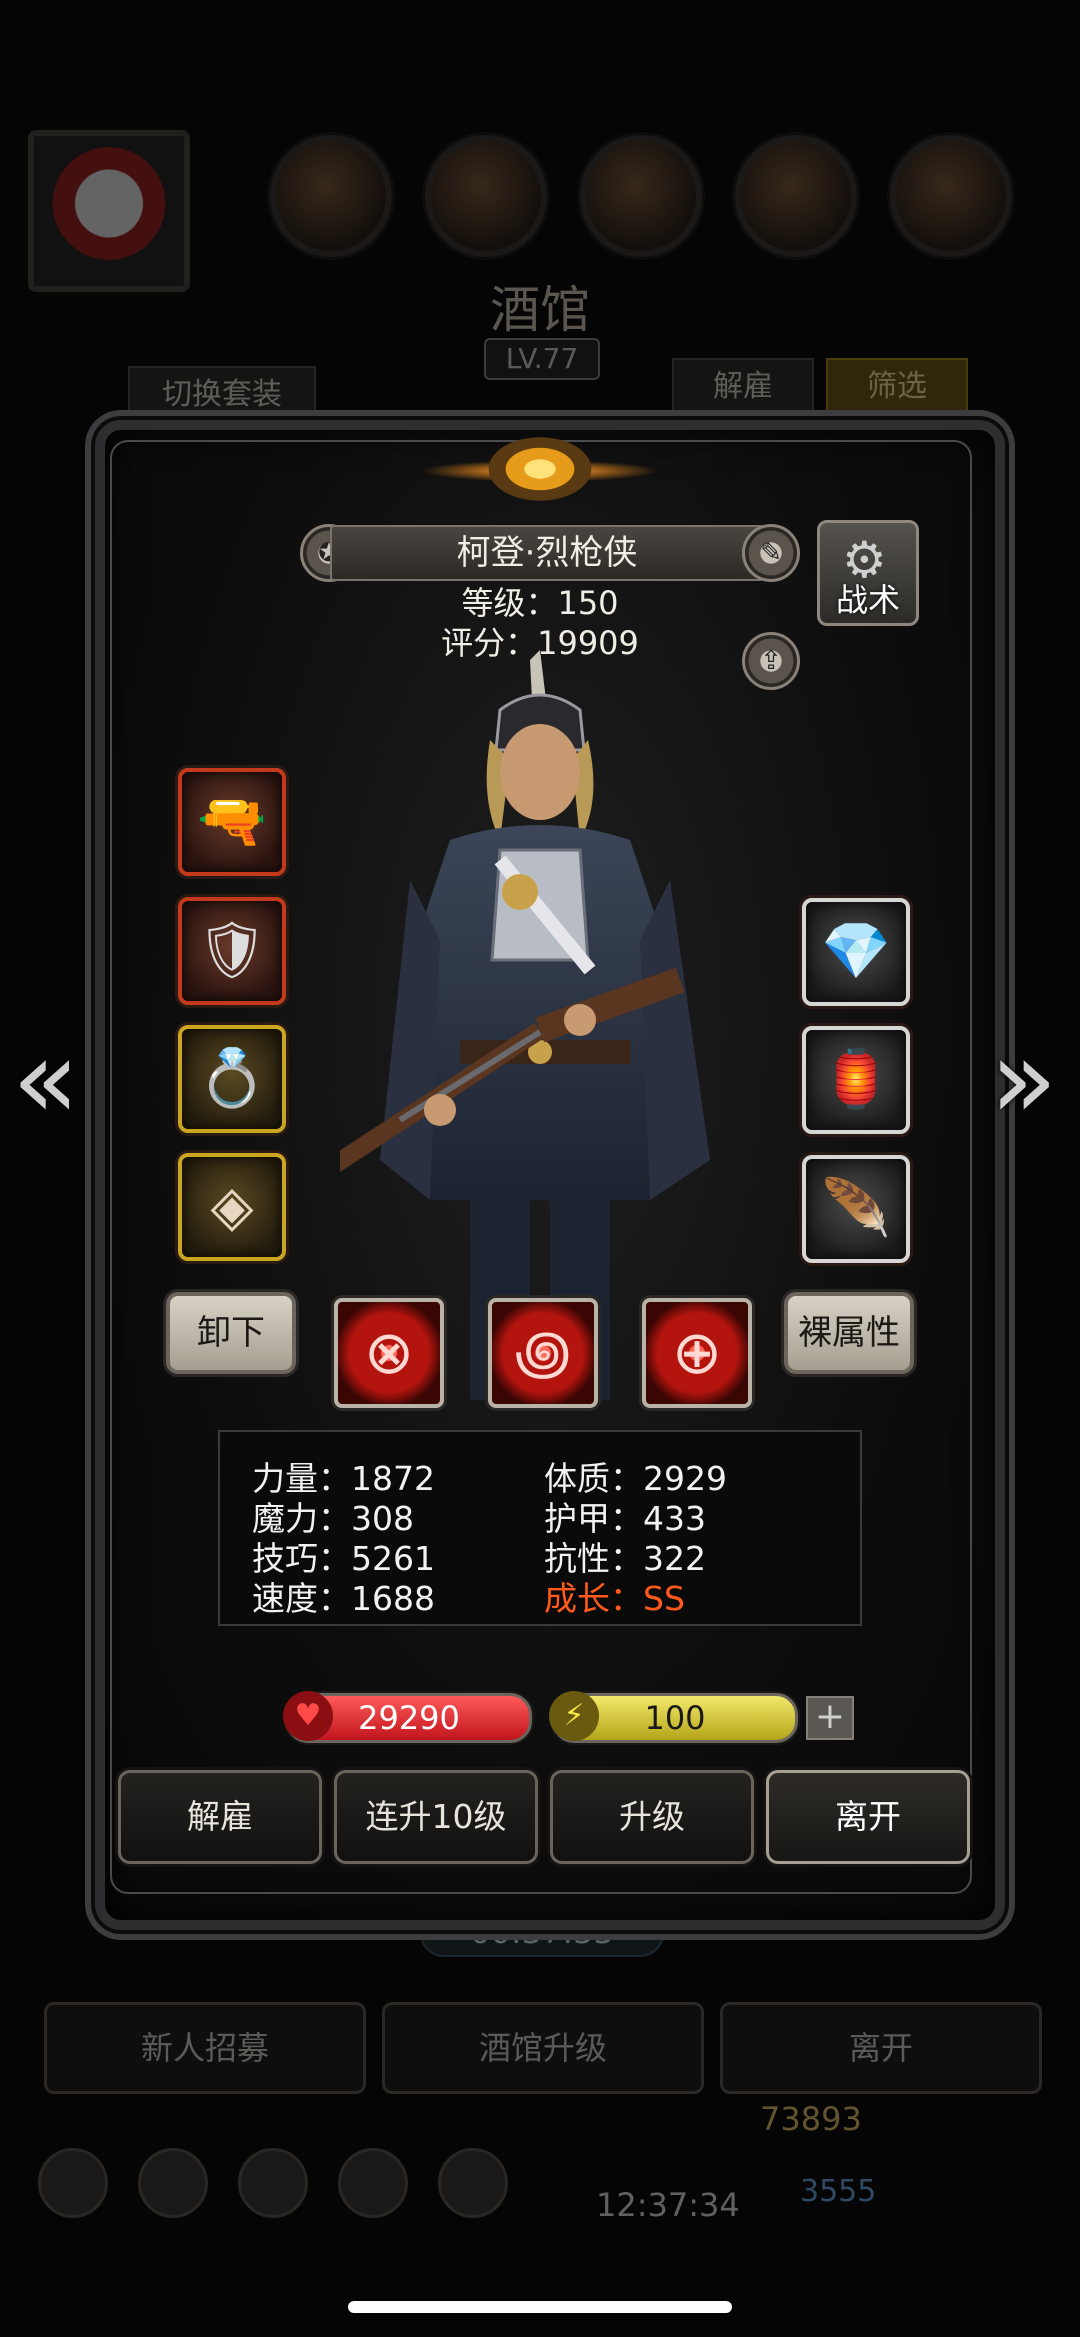 This screenshot has width=1080, height=2337. I want to click on equip-slot-pistol: 🔫, so click(232, 822).